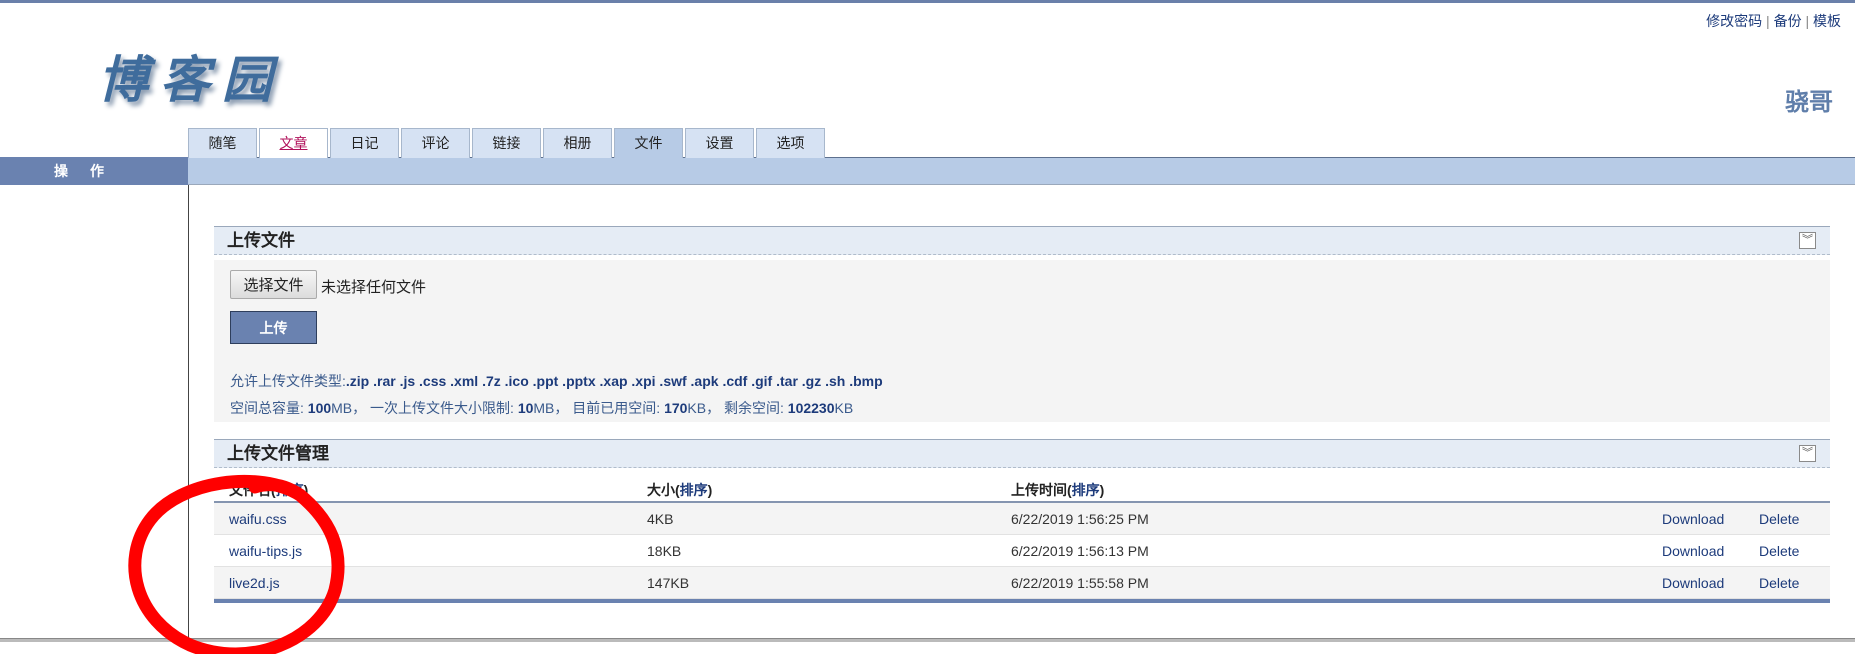 The height and width of the screenshot is (654, 1855). Describe the element at coordinates (258, 519) in the screenshot. I see `file-link: waifu.css` at that location.